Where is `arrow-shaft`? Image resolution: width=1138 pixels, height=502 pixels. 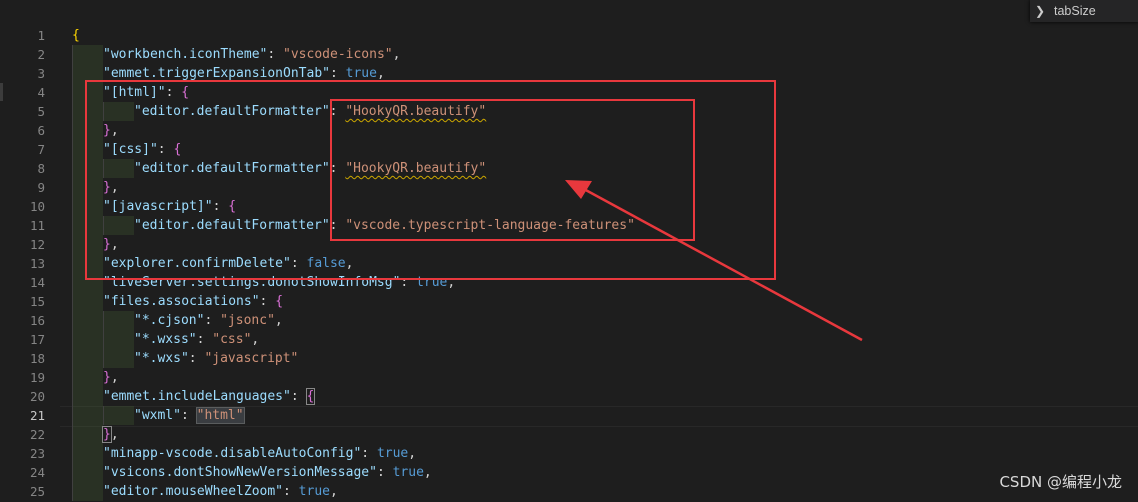
arrow-shaft is located at coordinates (722, 264).